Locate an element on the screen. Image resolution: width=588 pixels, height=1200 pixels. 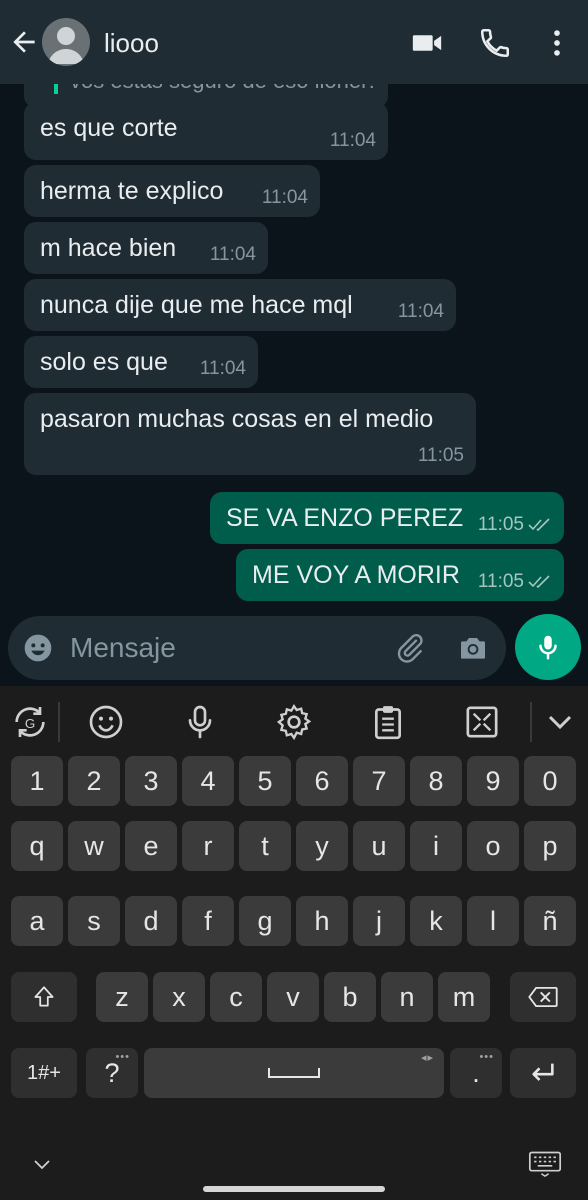
message-bubble-incoming: solo es que 11:04 is located at coordinates (141, 362).